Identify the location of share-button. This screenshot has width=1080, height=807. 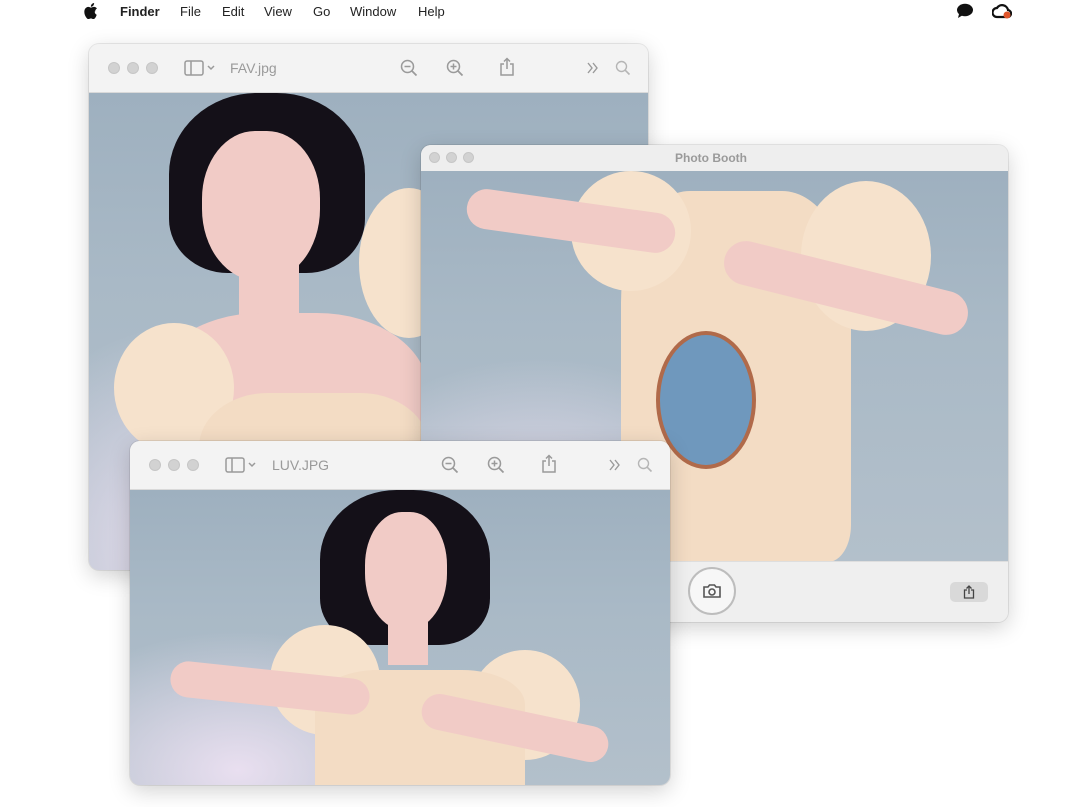
(969, 592).